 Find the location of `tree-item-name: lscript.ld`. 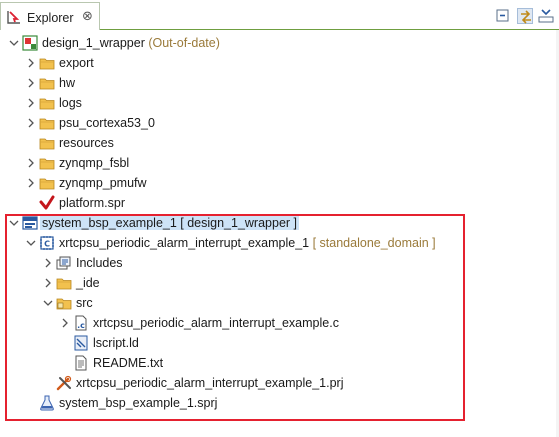

tree-item-name: lscript.ld is located at coordinates (116, 343).